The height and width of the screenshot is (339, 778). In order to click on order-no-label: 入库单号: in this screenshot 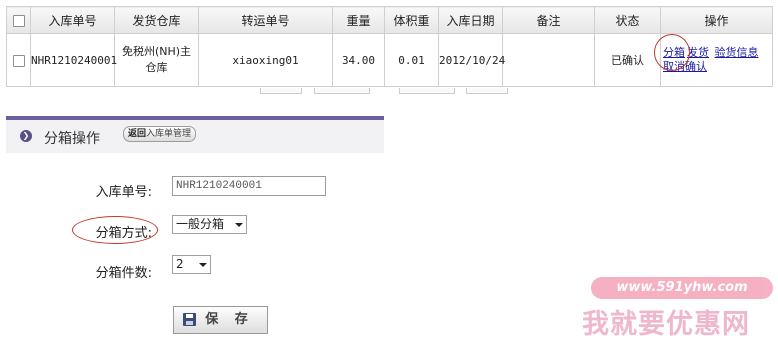, I will do `click(123, 192)`.